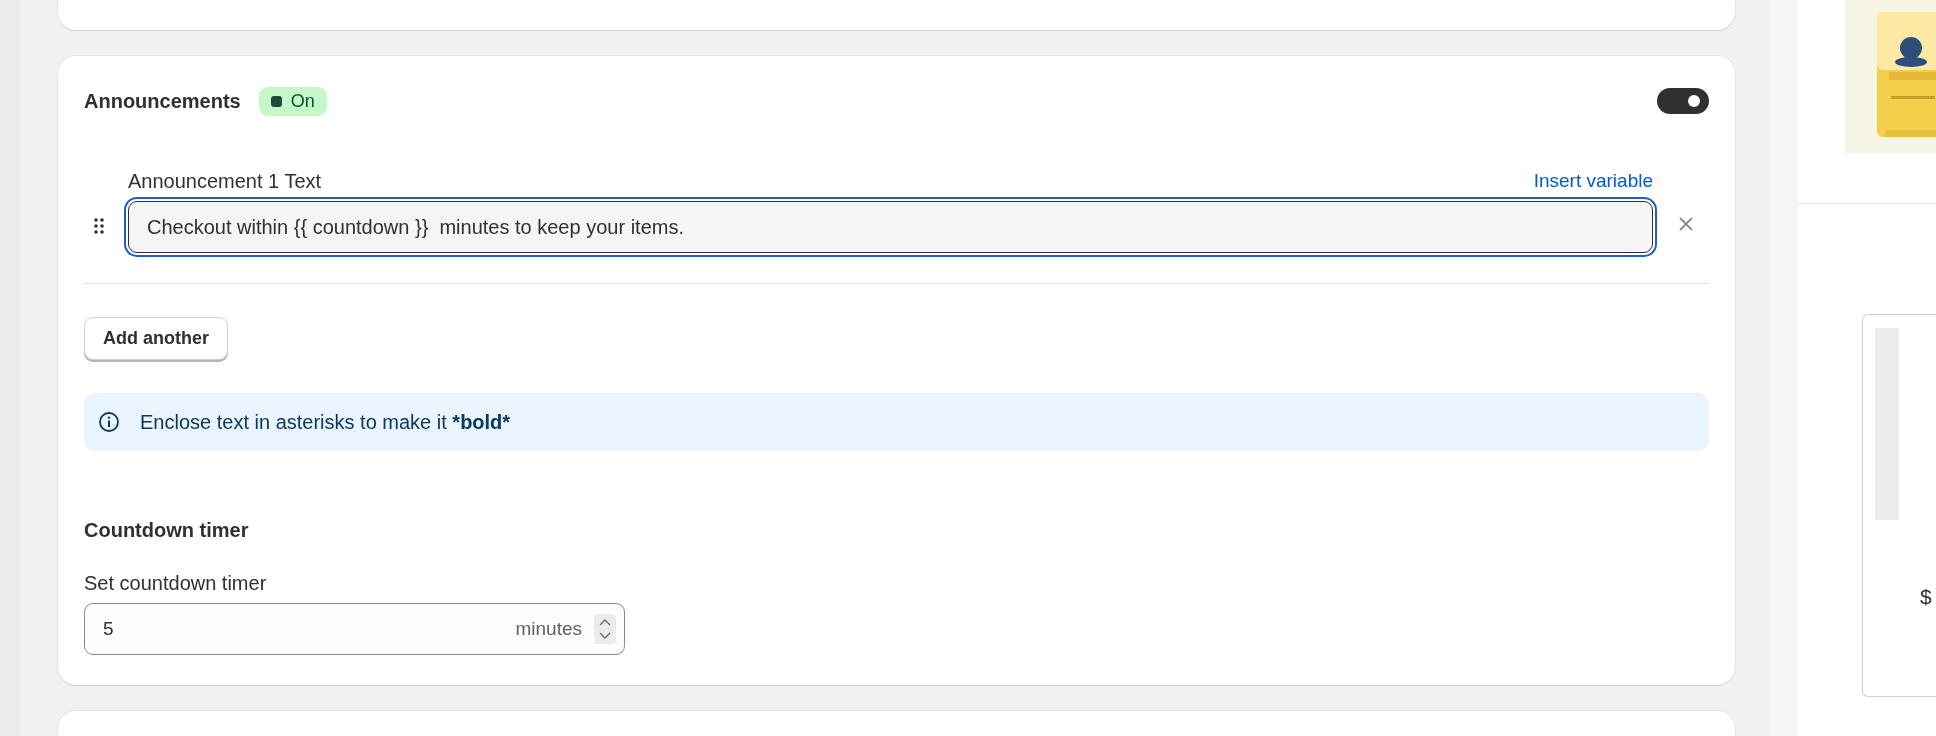 This screenshot has height=736, width=1936. What do you see at coordinates (99, 226) in the screenshot?
I see `drag-handle-icon` at bounding box center [99, 226].